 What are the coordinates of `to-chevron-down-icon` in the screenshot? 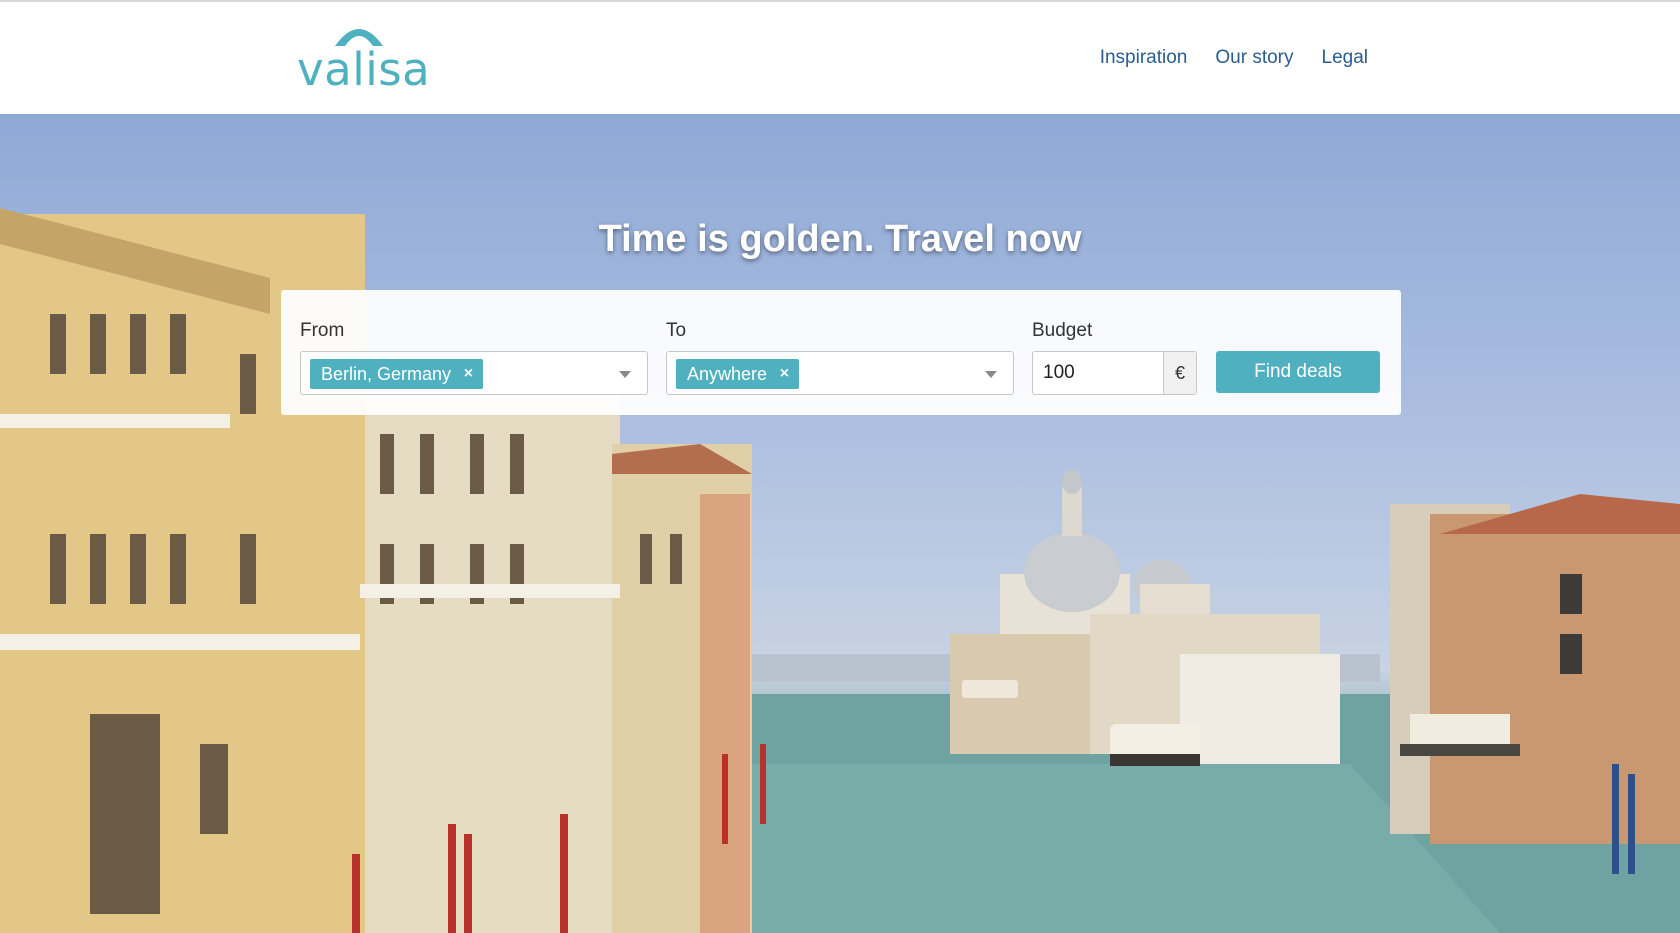 It's located at (991, 374).